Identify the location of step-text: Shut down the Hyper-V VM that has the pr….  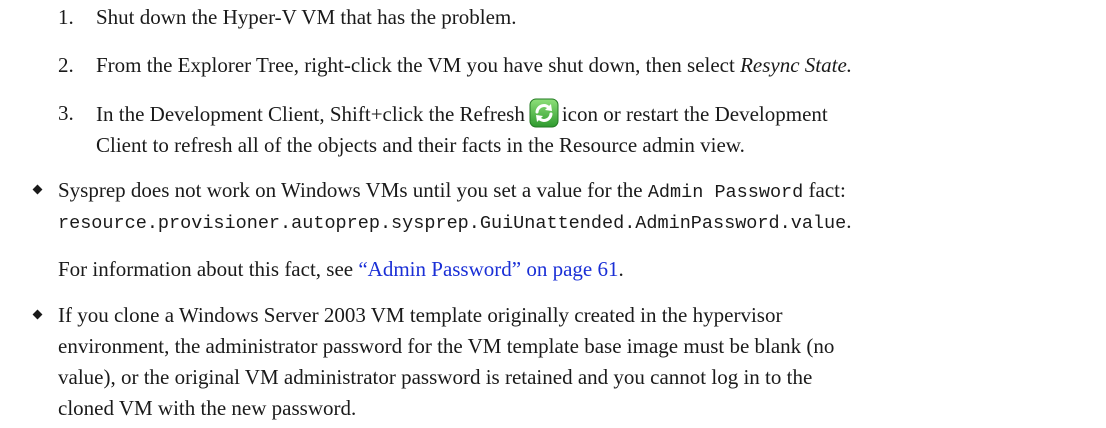
(306, 17).